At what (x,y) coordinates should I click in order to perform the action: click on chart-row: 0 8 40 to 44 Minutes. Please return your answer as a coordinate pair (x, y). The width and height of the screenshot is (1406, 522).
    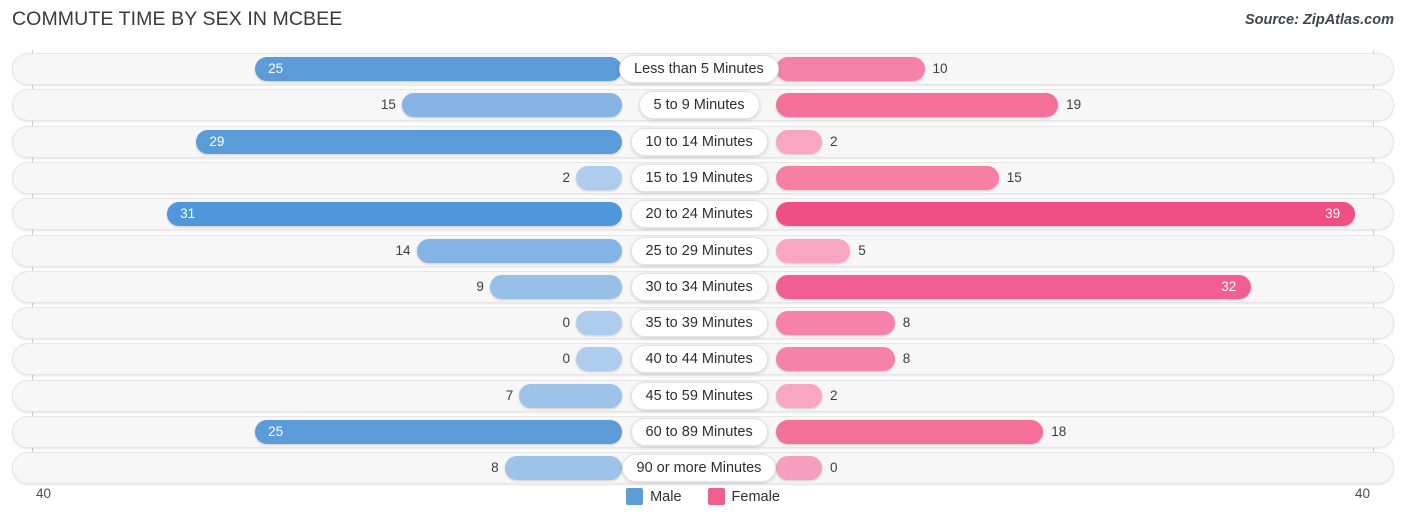
    Looking at the image, I should click on (703, 361).